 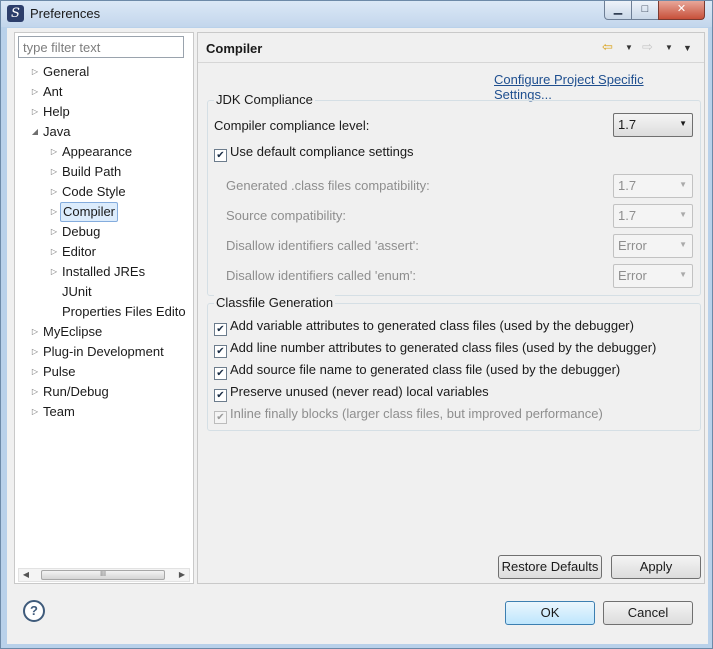 I want to click on page-header: Compiler ⇦ ▼ ⇨ ▼ ▼, so click(x=451, y=48).